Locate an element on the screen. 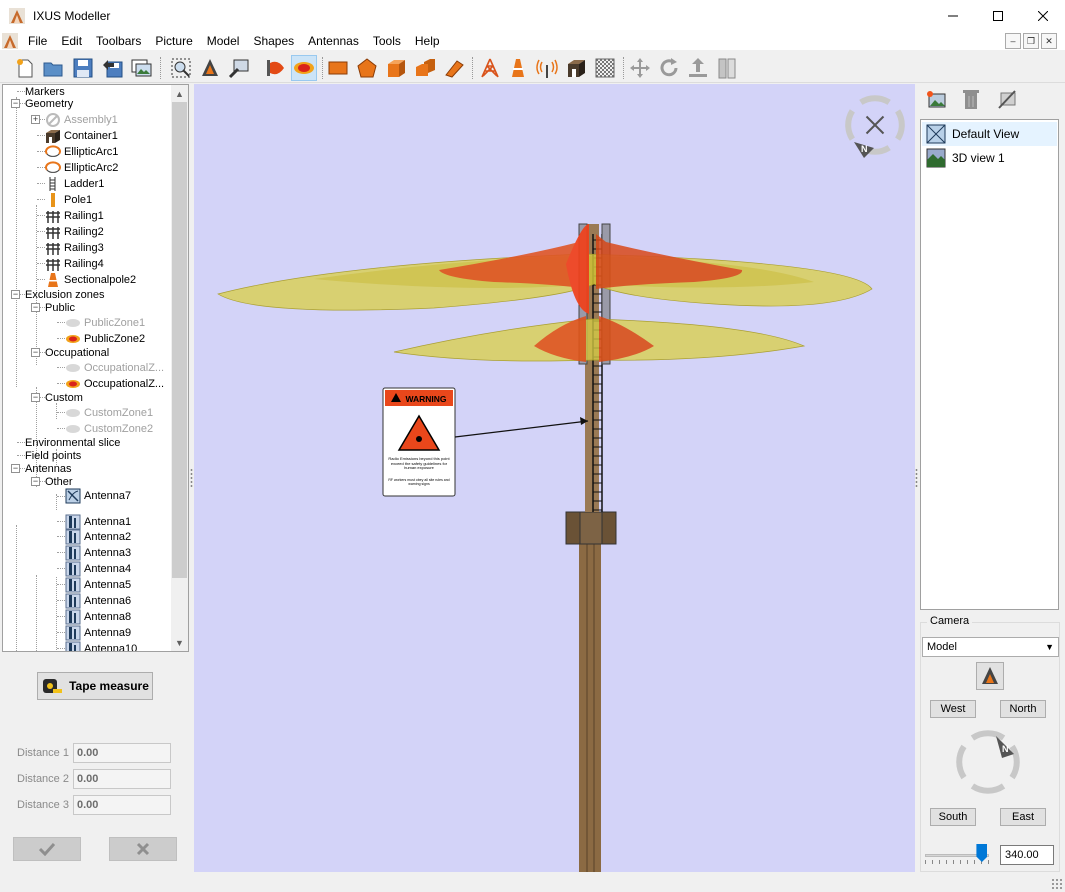  tree-node: Antenna5 is located at coordinates (98, 584).